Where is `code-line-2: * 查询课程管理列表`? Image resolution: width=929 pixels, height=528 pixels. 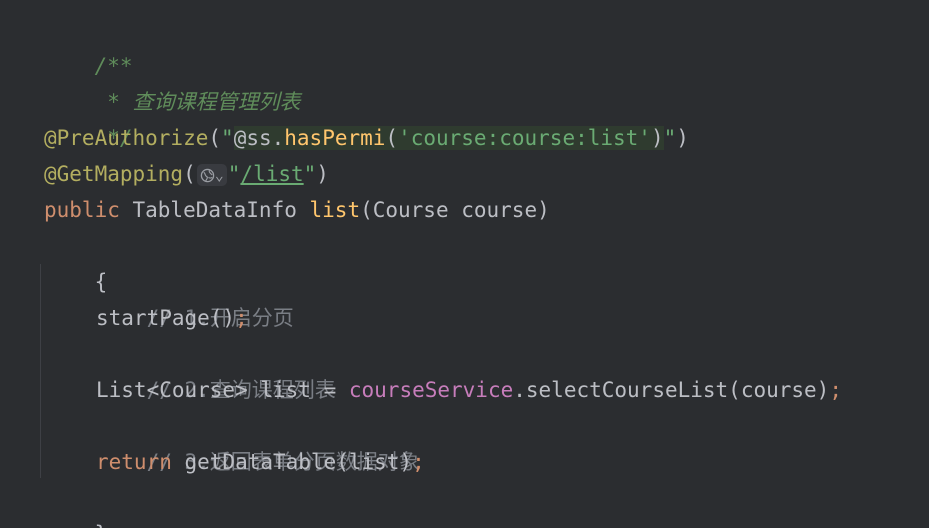 code-line-2: * 查询课程管理列表 is located at coordinates (172, 81).